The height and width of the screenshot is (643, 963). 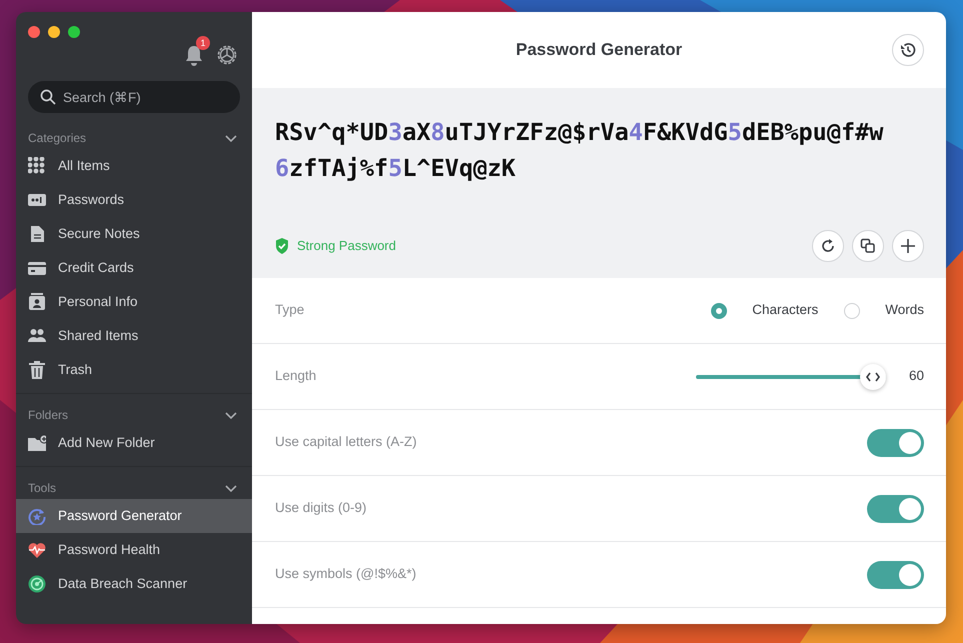 I want to click on slider-thumb, so click(x=873, y=377).